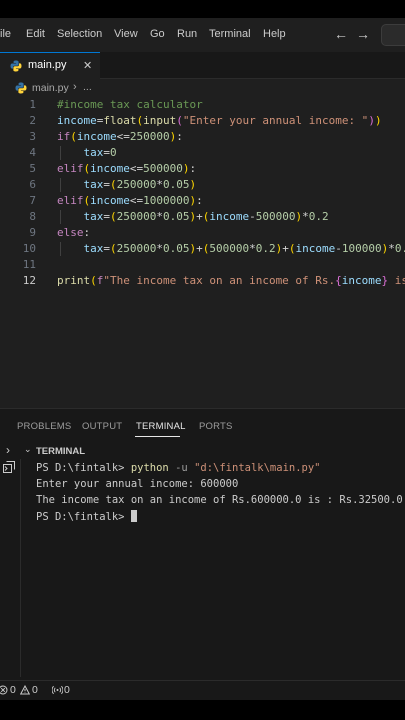 The image size is (405, 720). I want to click on terminal-section-header: › ⌄ TERMINAL, so click(202, 451).